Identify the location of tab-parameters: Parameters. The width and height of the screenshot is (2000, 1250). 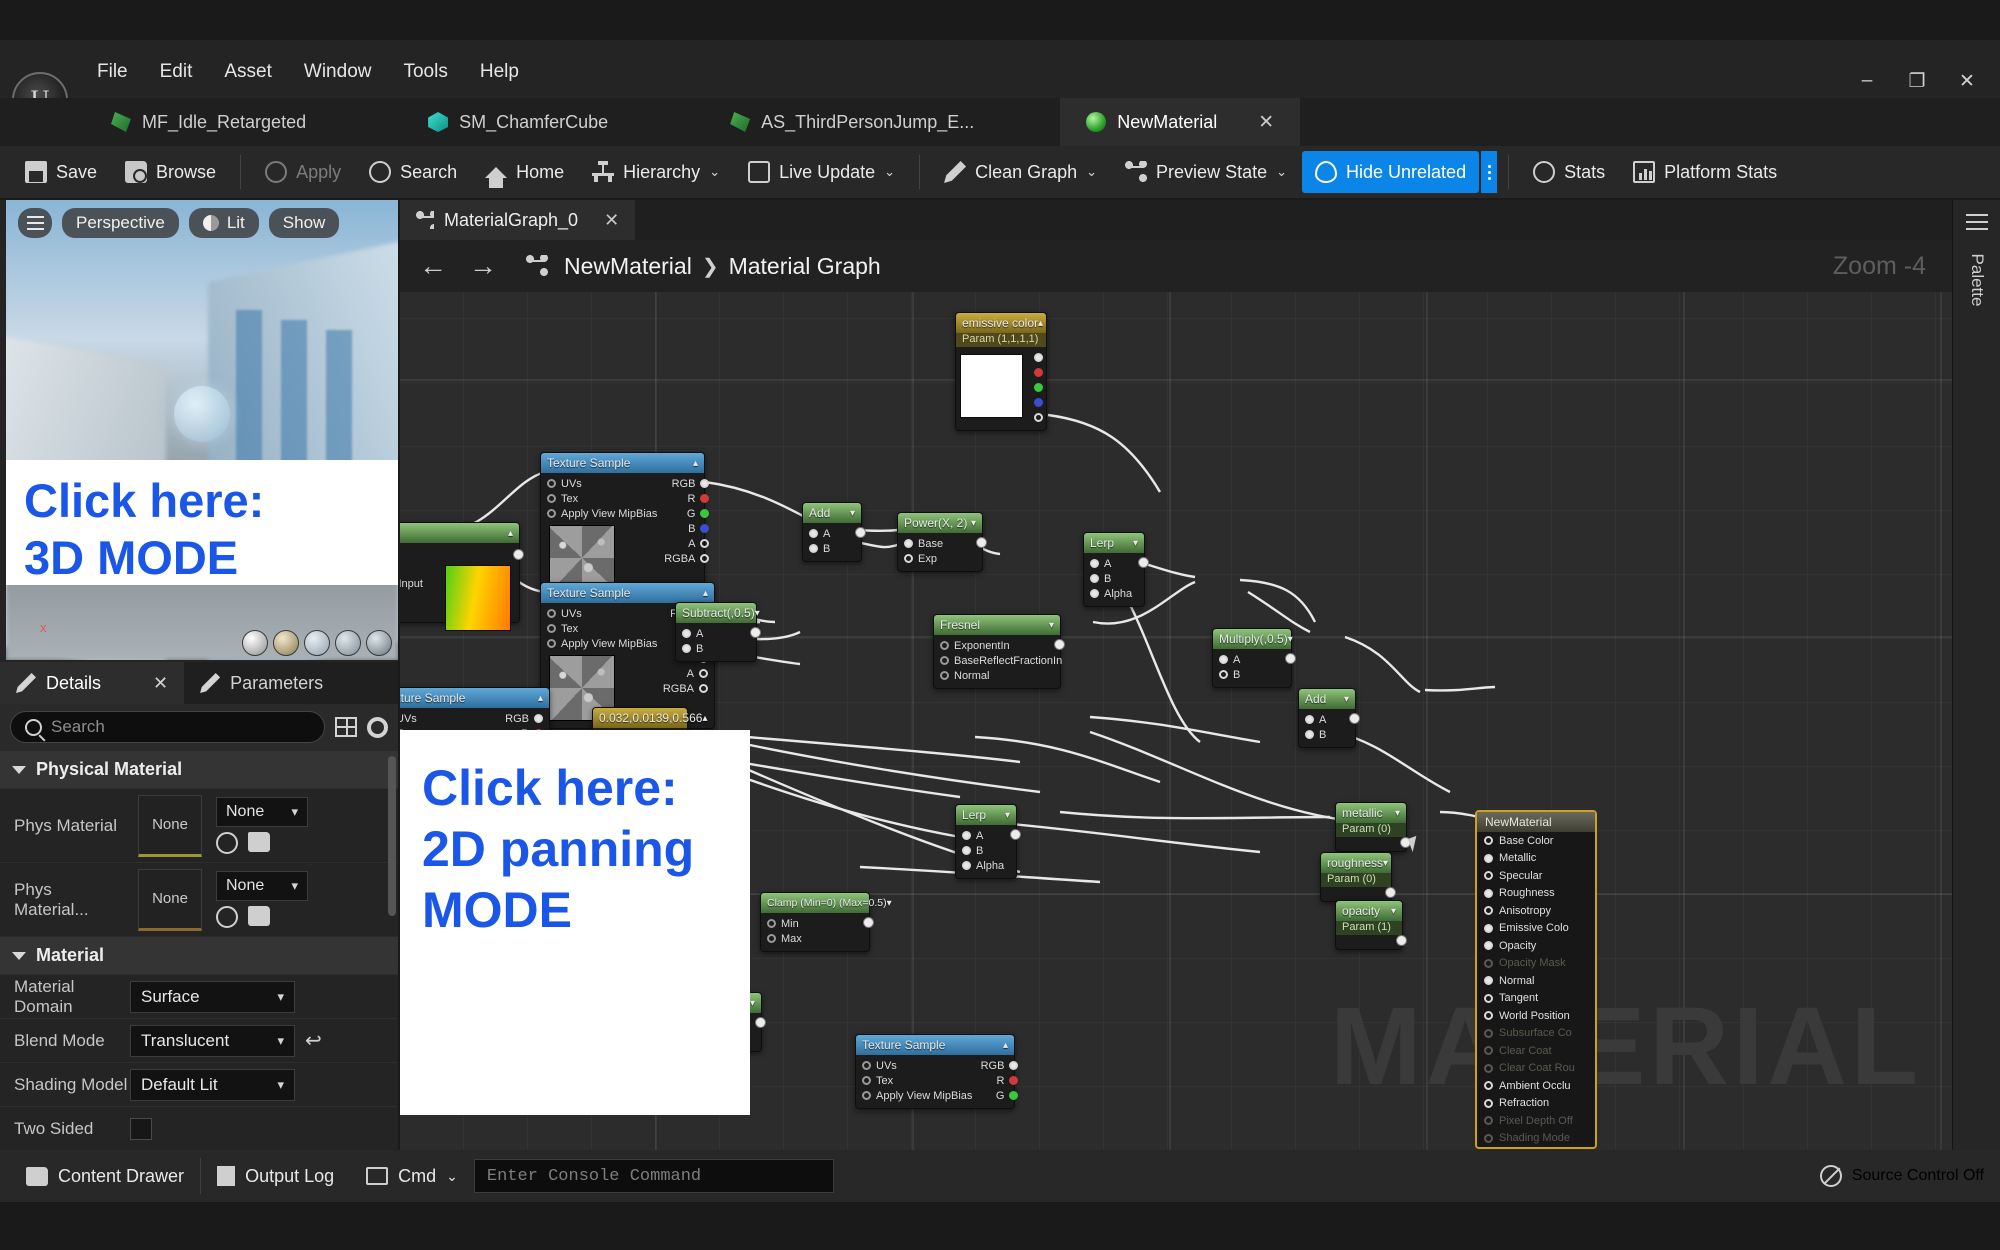
(261, 683).